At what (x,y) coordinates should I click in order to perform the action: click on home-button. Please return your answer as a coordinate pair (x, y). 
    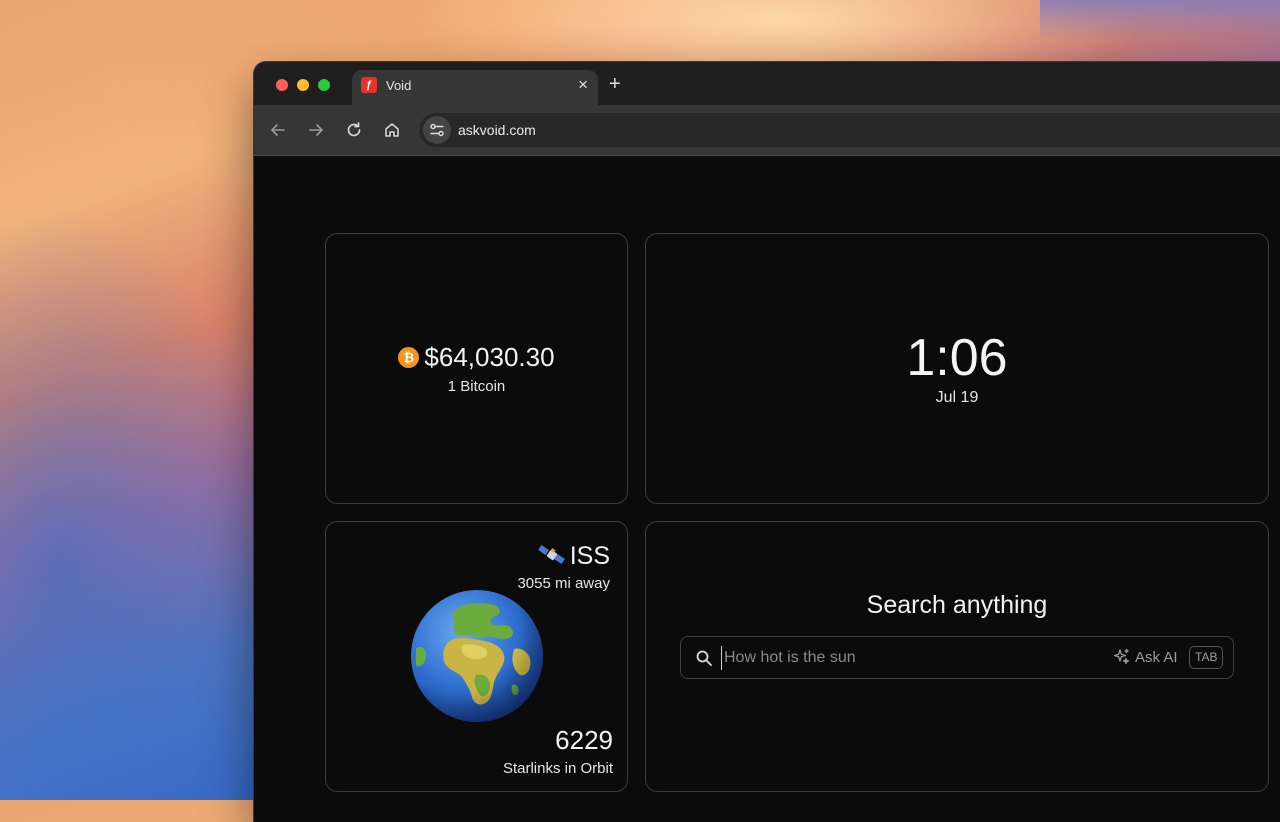
    Looking at the image, I should click on (392, 130).